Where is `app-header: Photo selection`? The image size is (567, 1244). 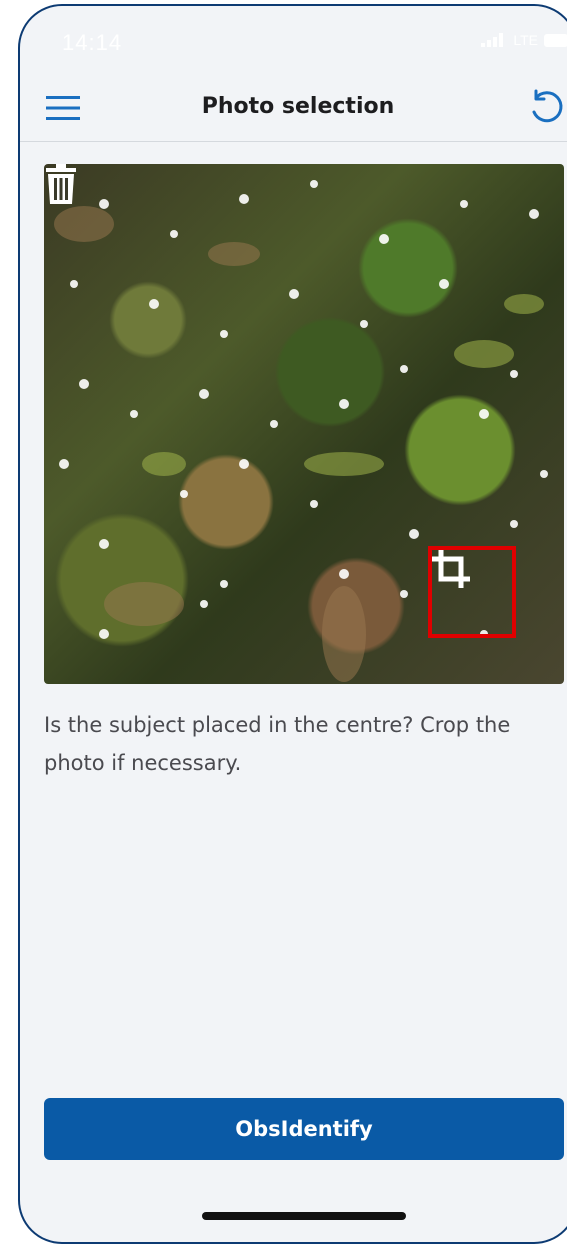 app-header: Photo selection is located at coordinates (293, 106).